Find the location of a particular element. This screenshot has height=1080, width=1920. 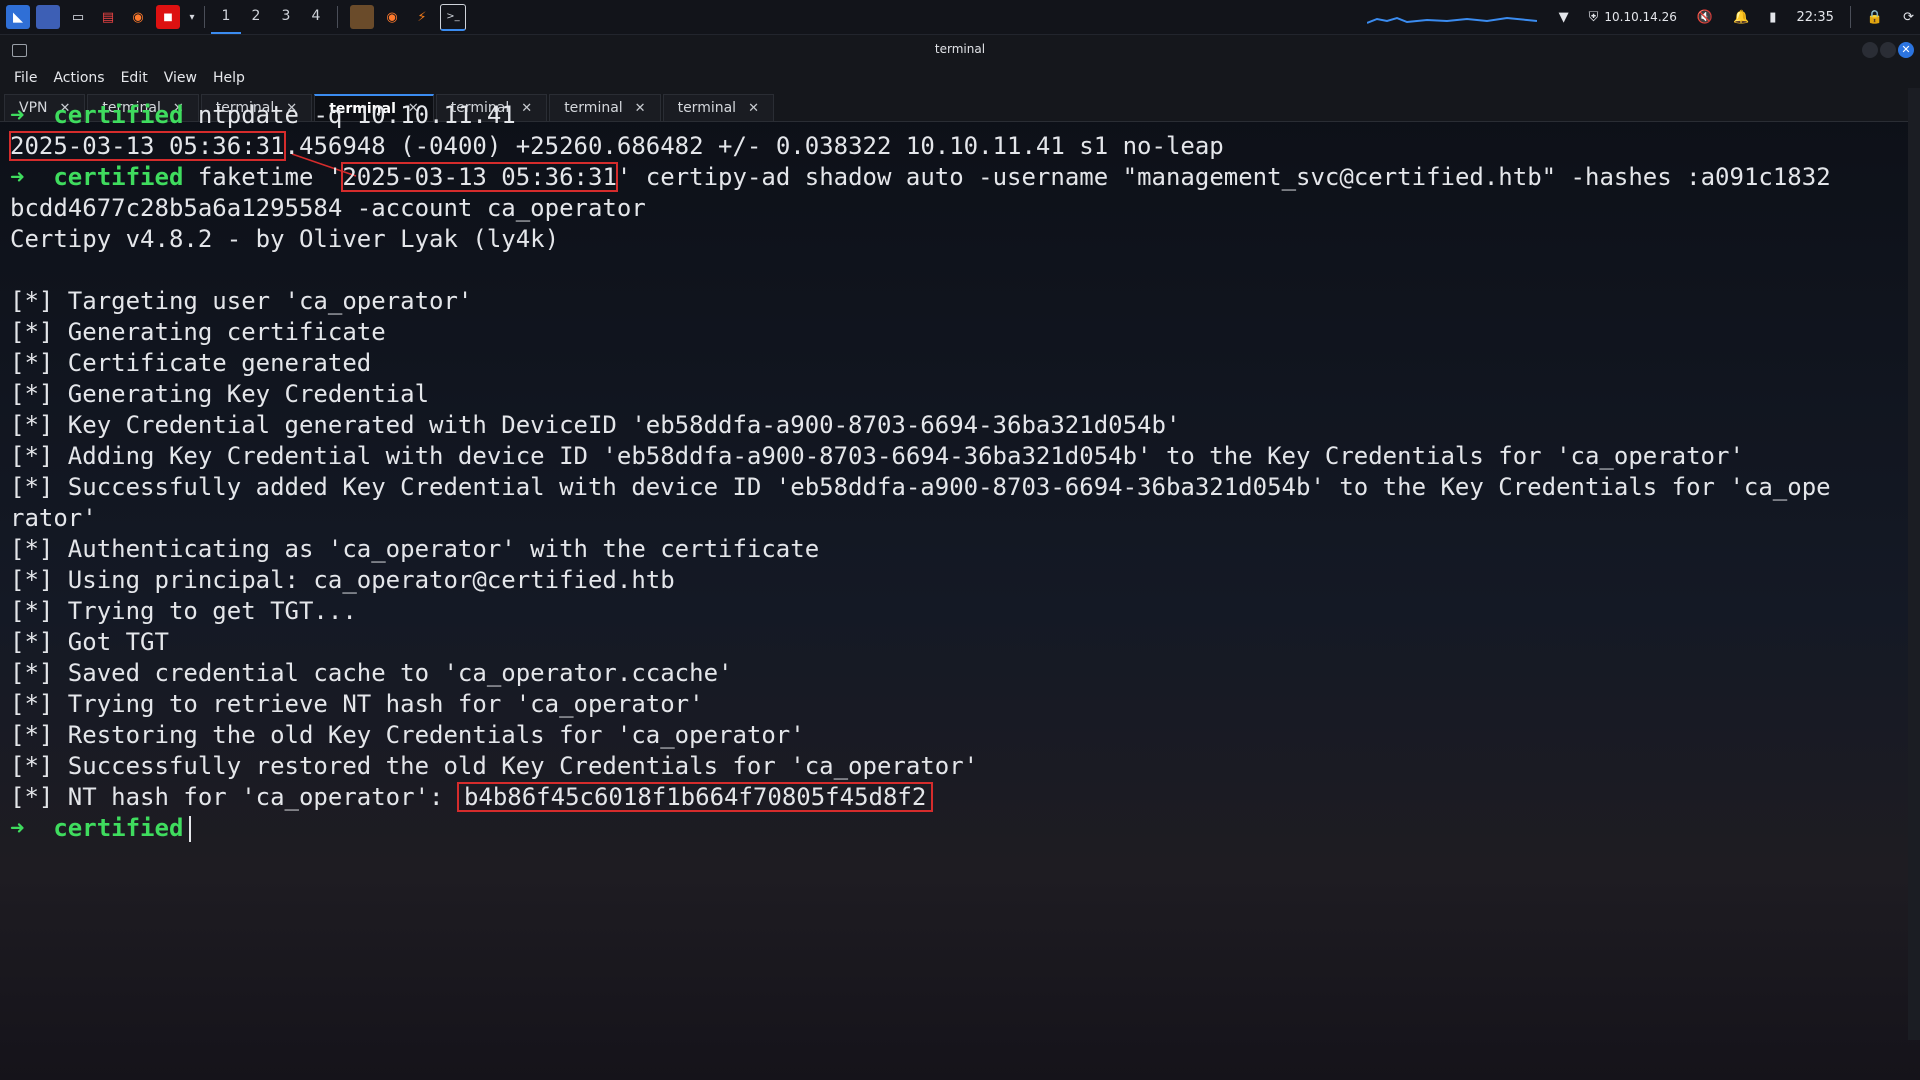

notification-icon: 🔔 is located at coordinates (1741, 17).